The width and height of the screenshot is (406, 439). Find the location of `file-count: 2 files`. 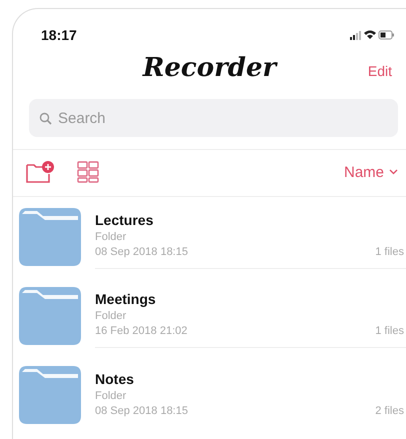

file-count: 2 files is located at coordinates (389, 410).